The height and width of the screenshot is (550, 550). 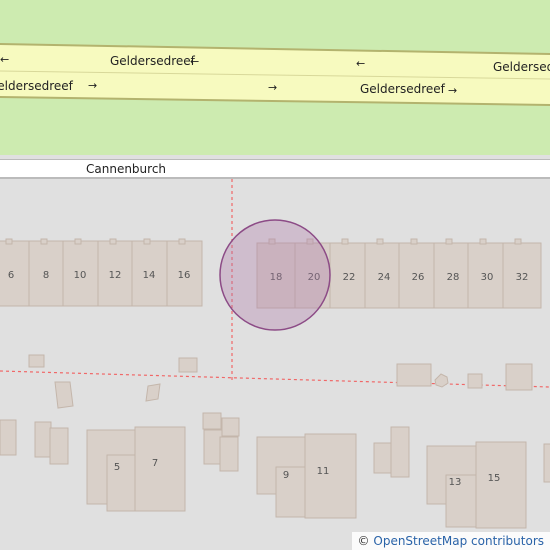 I want to click on house-number-label: 11, so click(x=323, y=471).